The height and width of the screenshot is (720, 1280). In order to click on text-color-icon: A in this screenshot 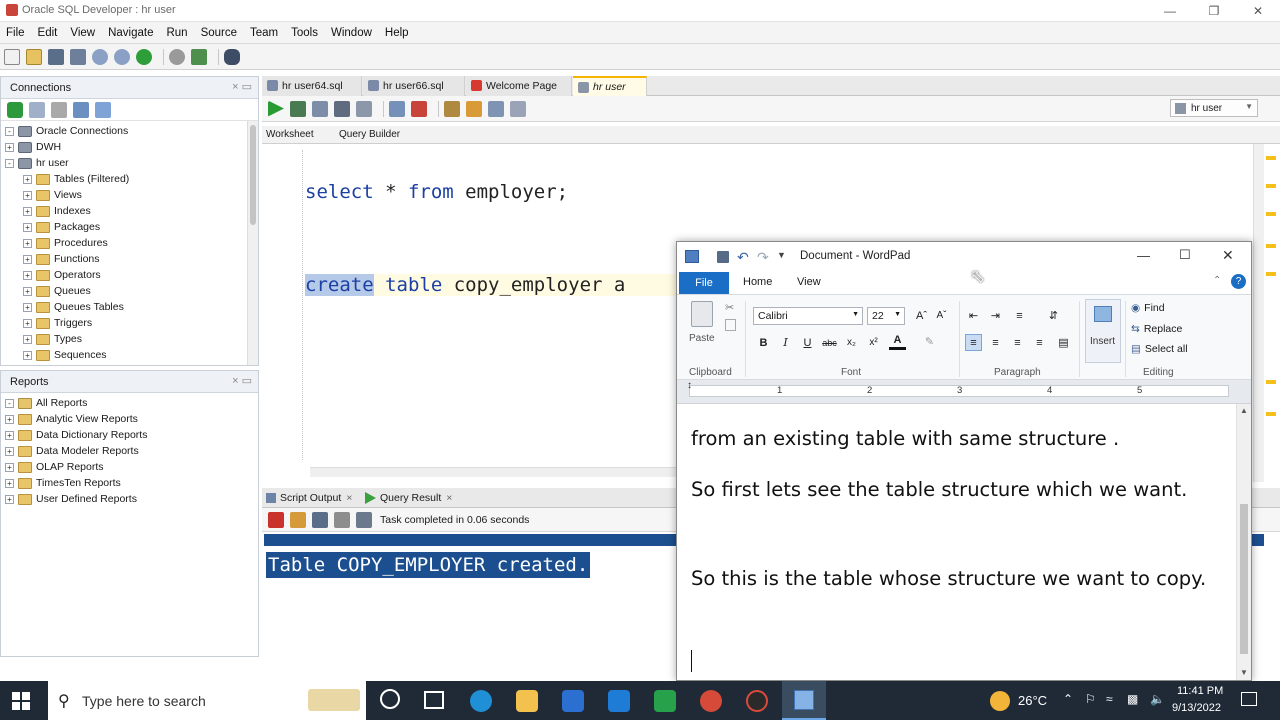, I will do `click(897, 341)`.